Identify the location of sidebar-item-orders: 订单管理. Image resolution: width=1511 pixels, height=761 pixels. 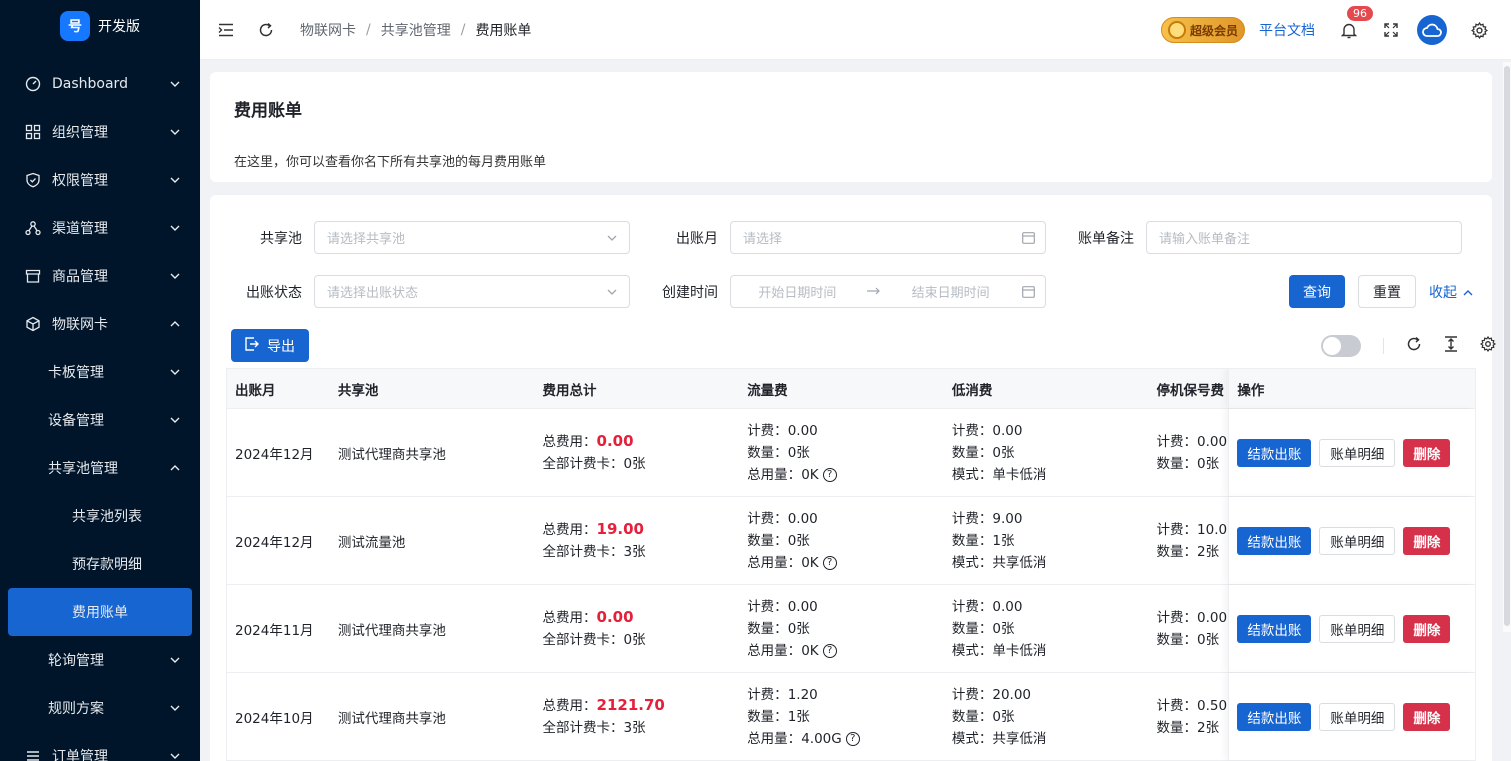
(100, 746).